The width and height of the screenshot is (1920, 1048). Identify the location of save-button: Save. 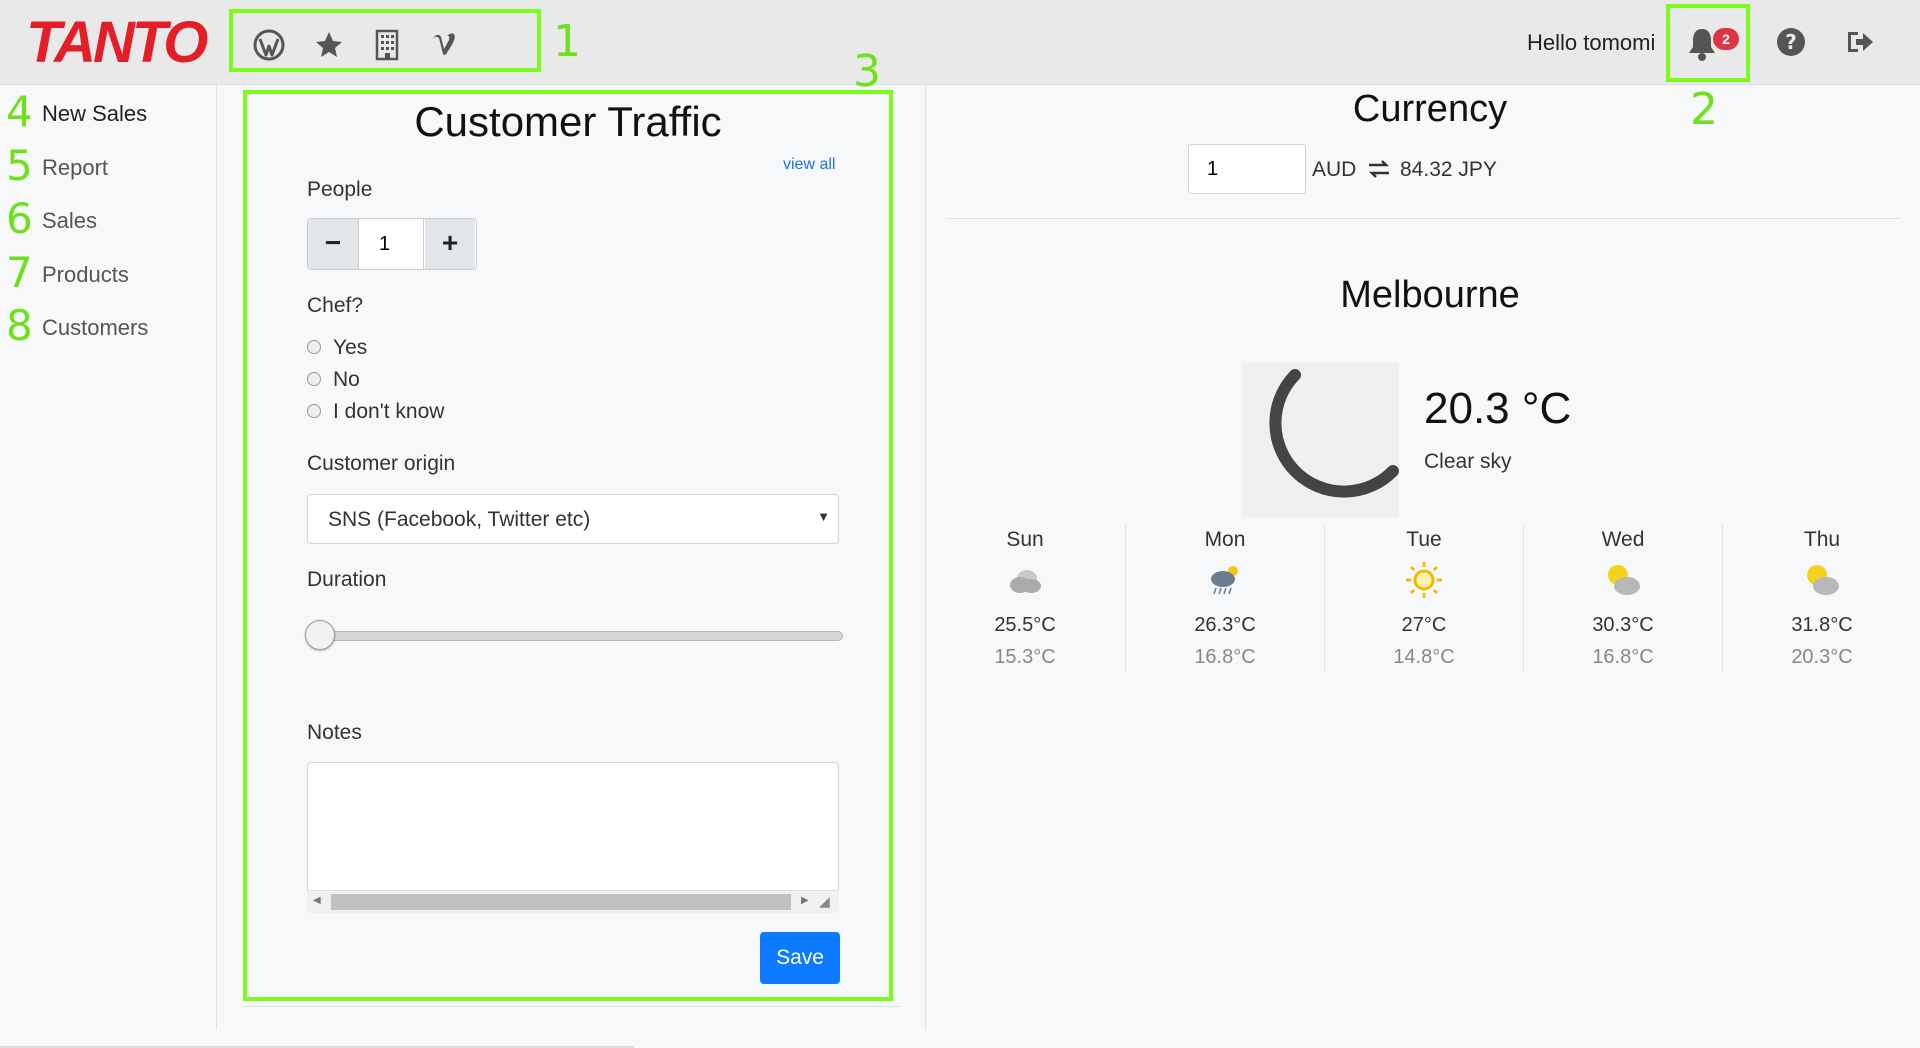
(800, 958).